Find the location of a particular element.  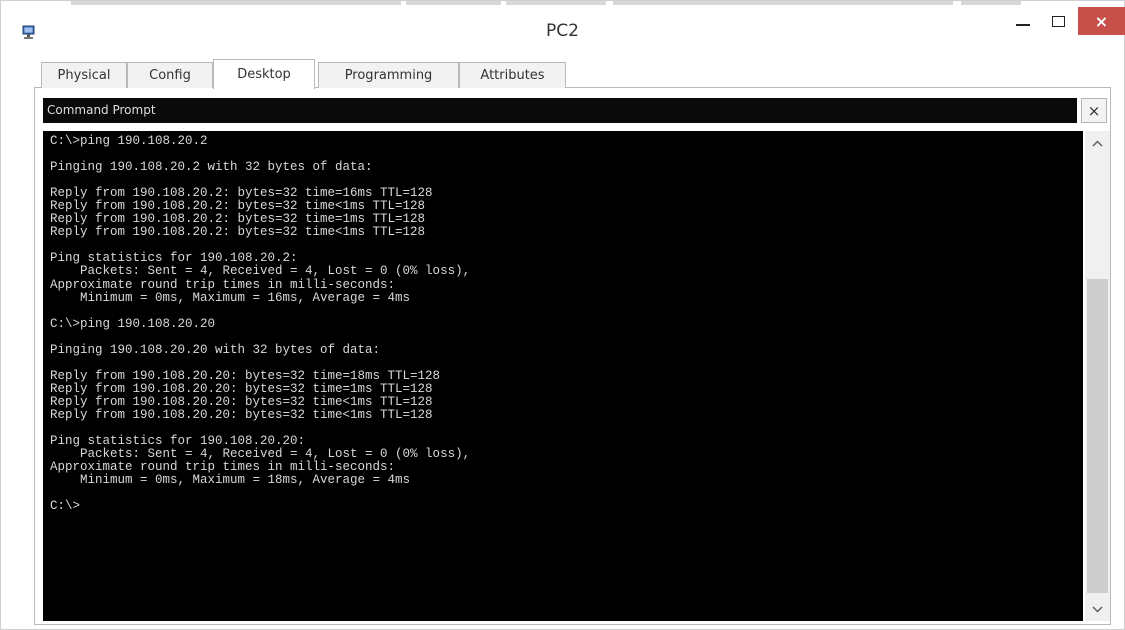

title-bar: PC2 × is located at coordinates (563, 26).